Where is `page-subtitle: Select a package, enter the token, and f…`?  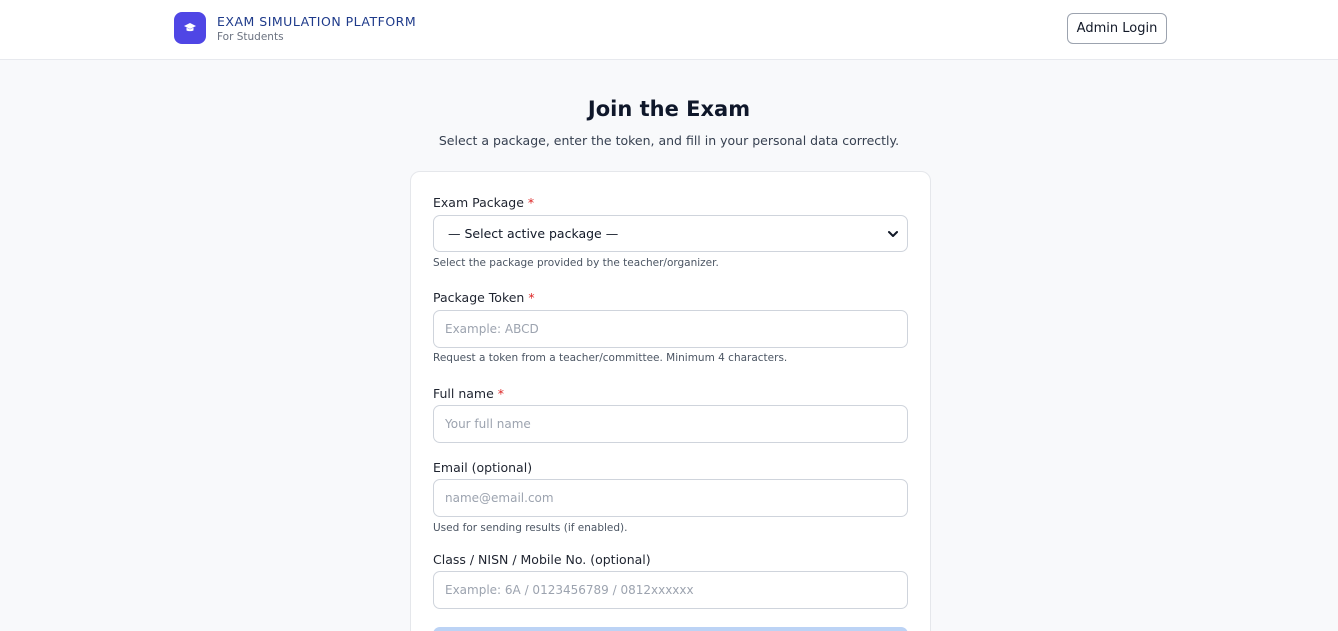
page-subtitle: Select a package, enter the token, and f… is located at coordinates (669, 140).